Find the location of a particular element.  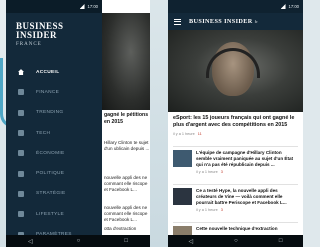

article-row: Cette nouvelle technique d'extraction is located at coordinates (235, 230).